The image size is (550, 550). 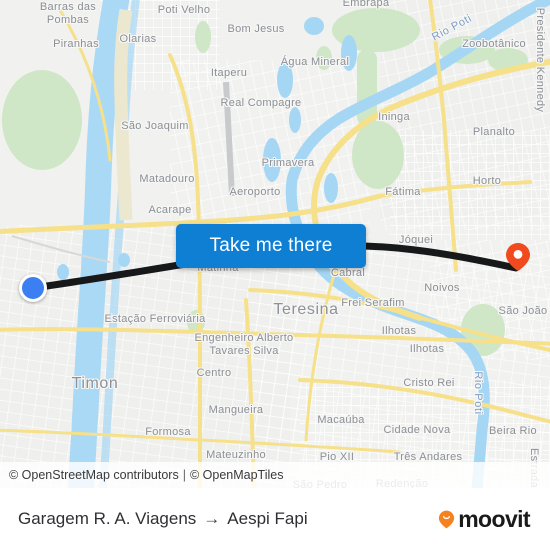 What do you see at coordinates (494, 518) in the screenshot?
I see `moovit-wordmark: moovit` at bounding box center [494, 518].